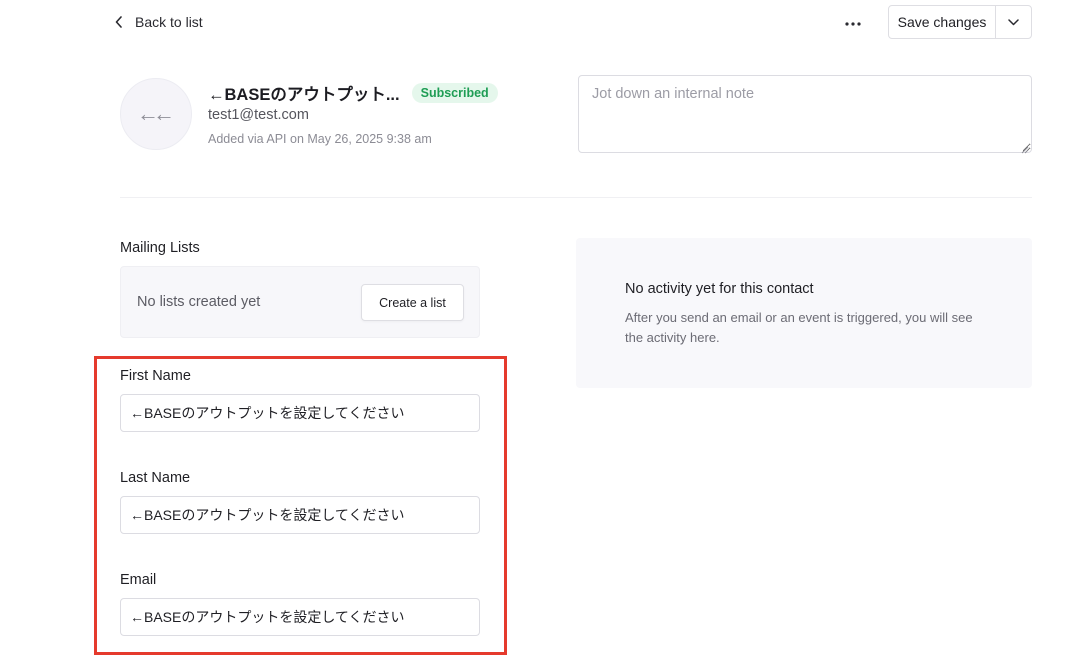 Image resolution: width=1067 pixels, height=662 pixels. What do you see at coordinates (300, 515) in the screenshot?
I see `last-name-input` at bounding box center [300, 515].